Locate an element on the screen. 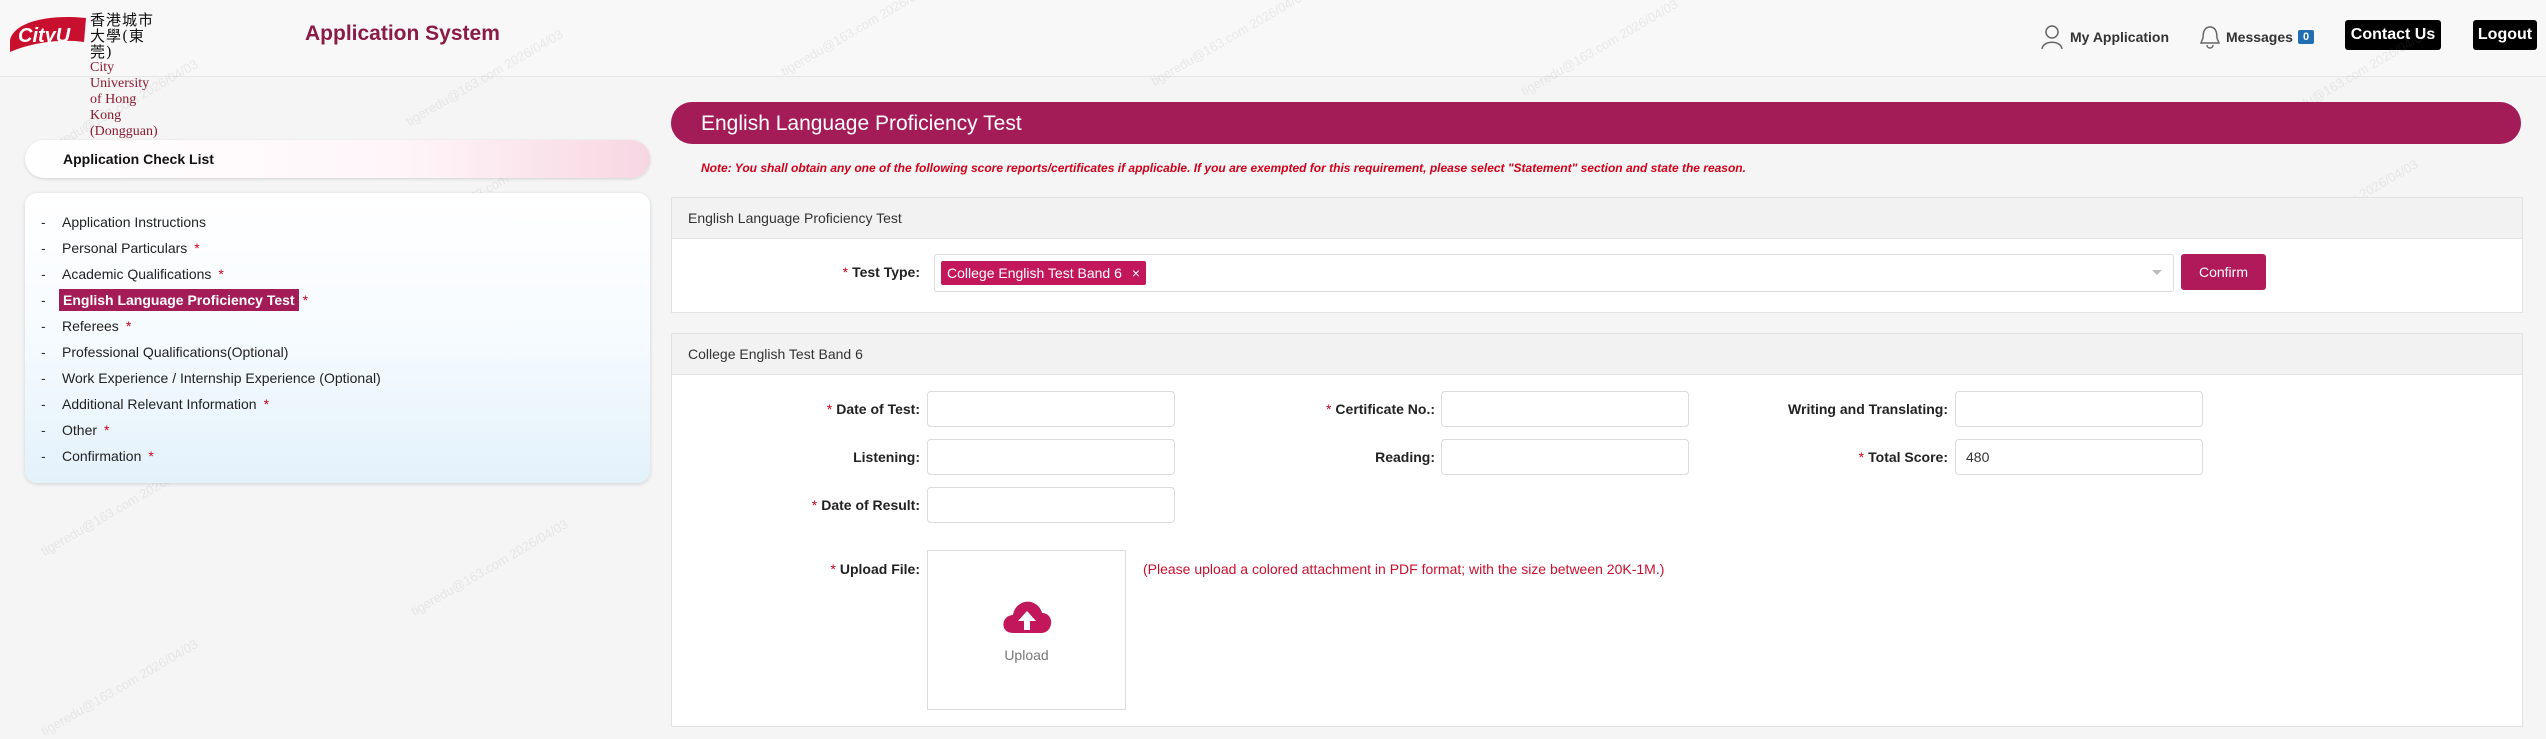 The width and height of the screenshot is (2546, 739). date-of-result-input is located at coordinates (1051, 505).